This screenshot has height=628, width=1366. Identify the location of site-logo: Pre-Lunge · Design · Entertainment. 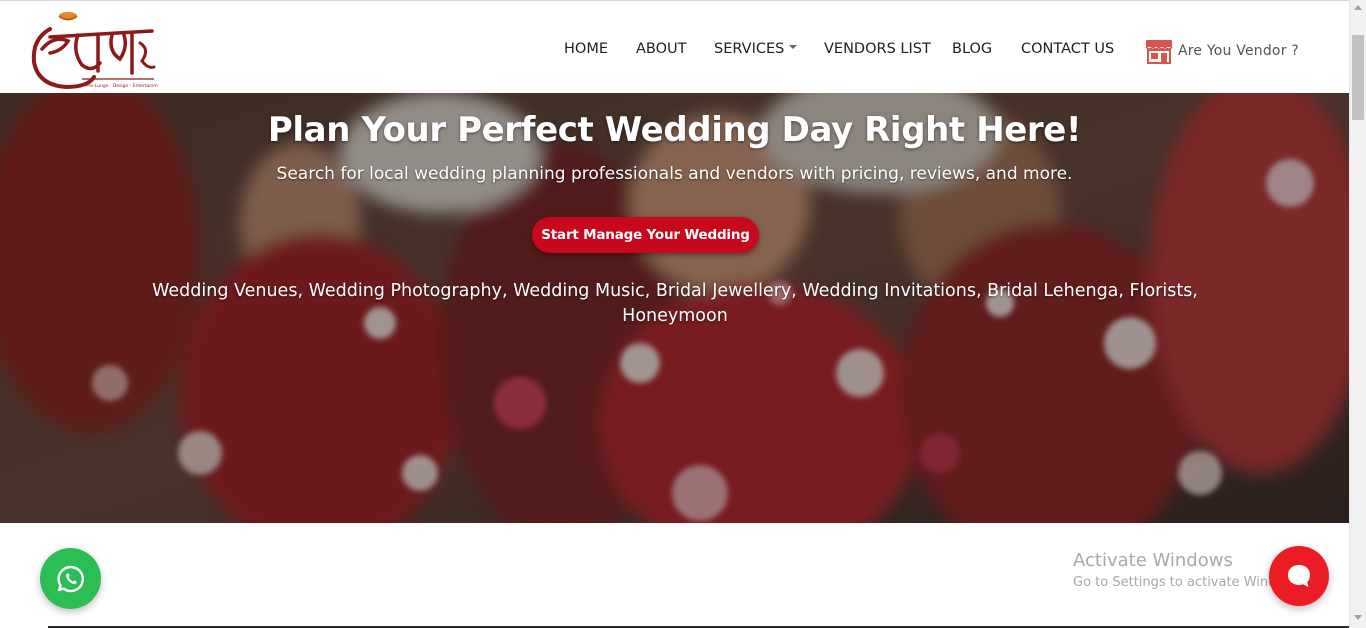
(96, 48).